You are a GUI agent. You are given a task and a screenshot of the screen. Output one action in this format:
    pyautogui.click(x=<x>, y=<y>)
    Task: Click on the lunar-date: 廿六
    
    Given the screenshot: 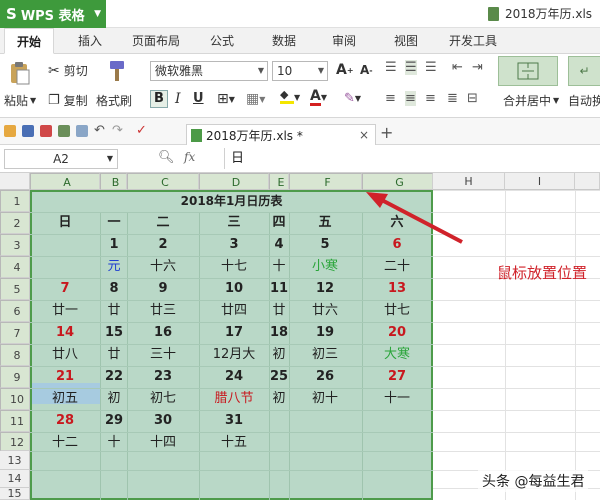 What is the action you would take?
    pyautogui.click(x=325, y=311)
    